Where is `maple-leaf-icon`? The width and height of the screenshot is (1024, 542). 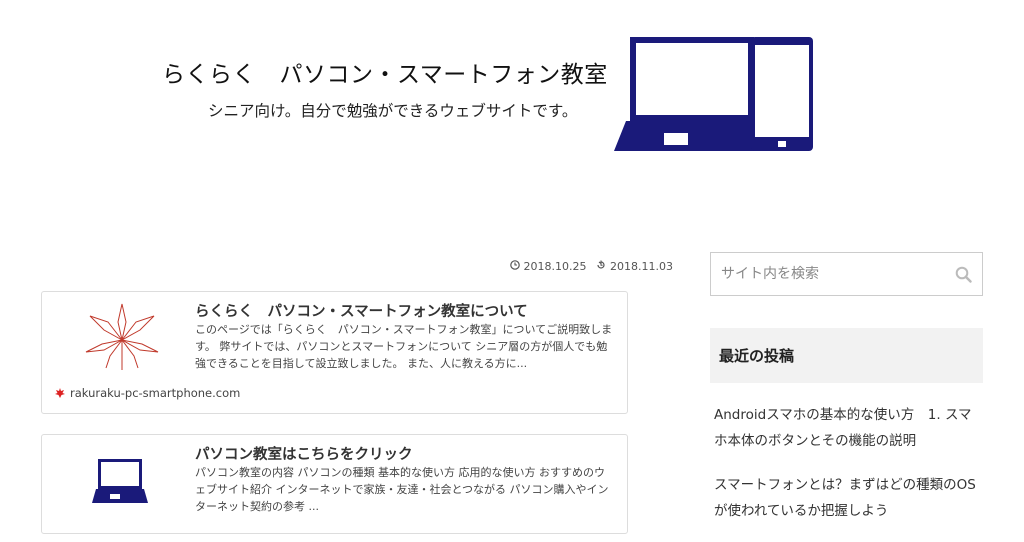 maple-leaf-icon is located at coordinates (122, 336).